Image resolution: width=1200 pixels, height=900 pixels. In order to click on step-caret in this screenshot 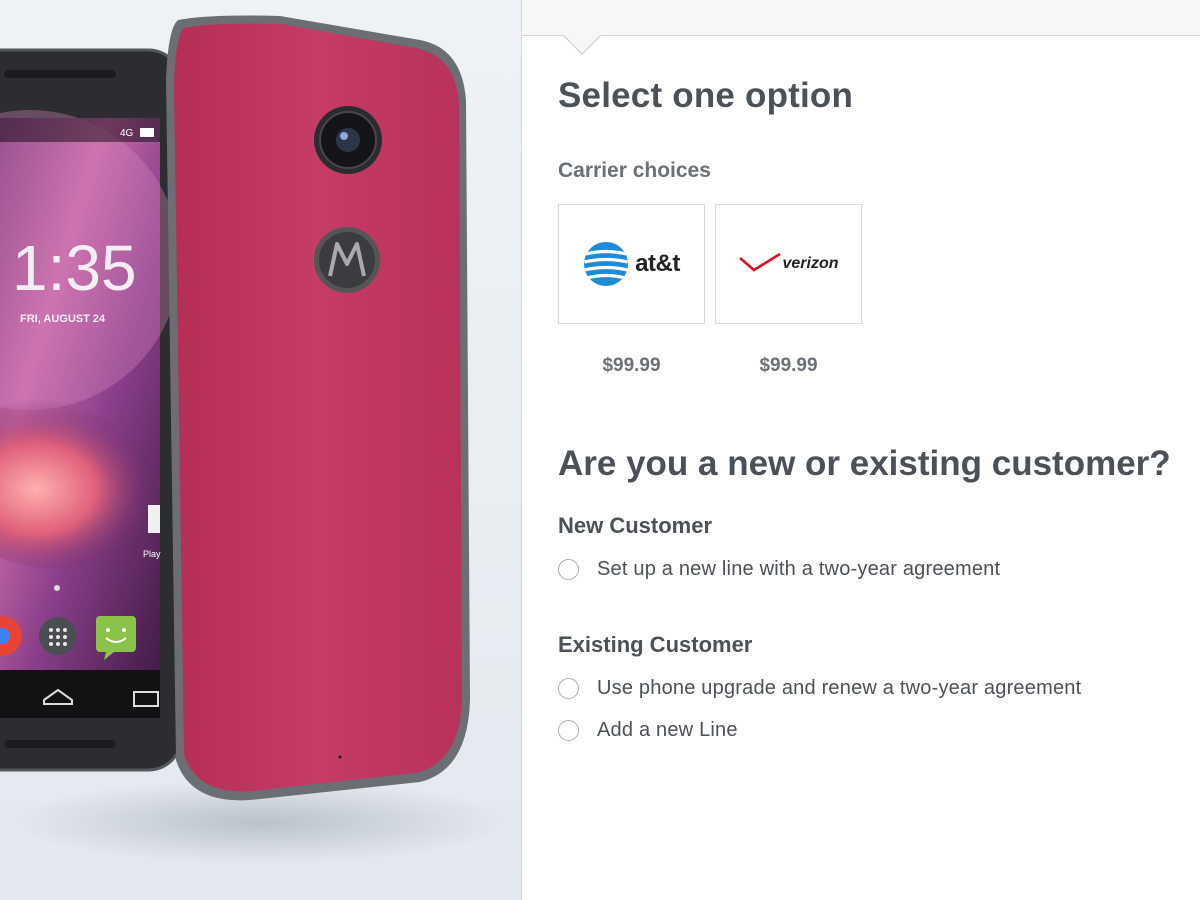, I will do `click(582, 44)`.